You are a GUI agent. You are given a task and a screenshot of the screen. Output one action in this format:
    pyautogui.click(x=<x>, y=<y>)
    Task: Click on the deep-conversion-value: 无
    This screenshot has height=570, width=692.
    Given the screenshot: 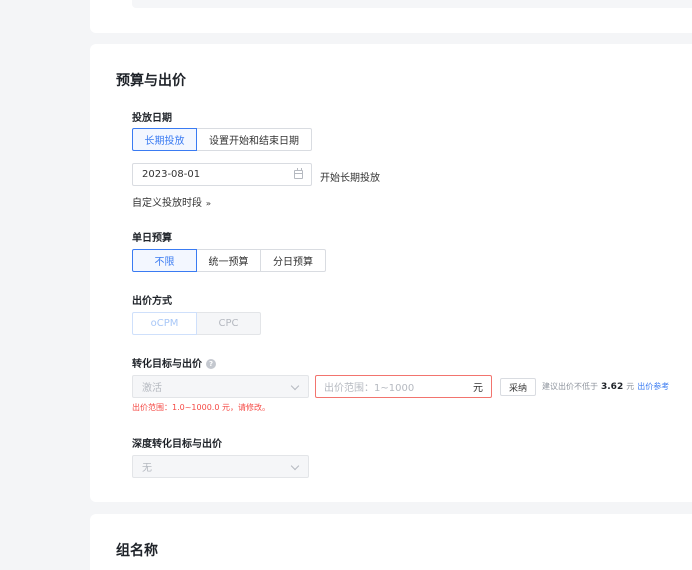 What is the action you would take?
    pyautogui.click(x=147, y=468)
    